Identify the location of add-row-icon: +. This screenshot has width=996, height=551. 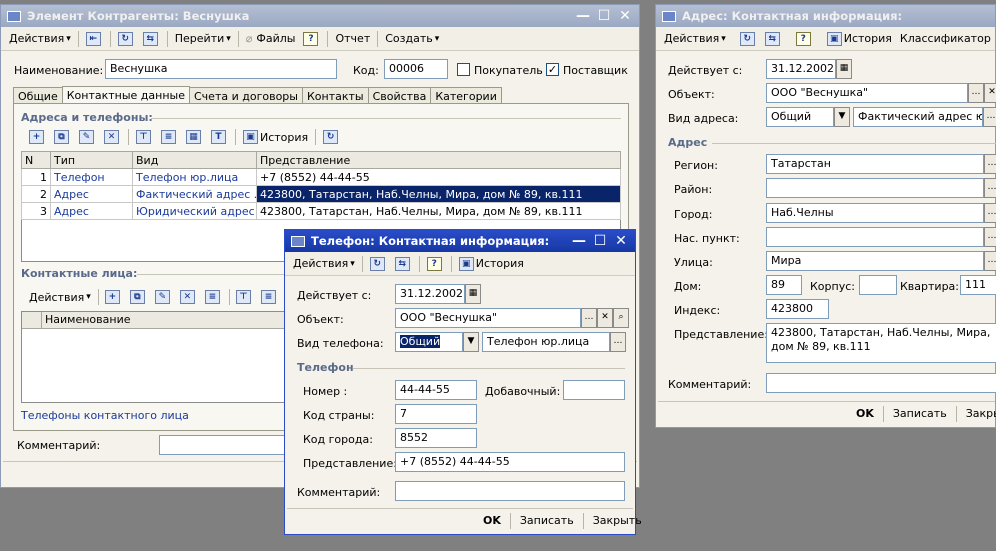
(37, 137).